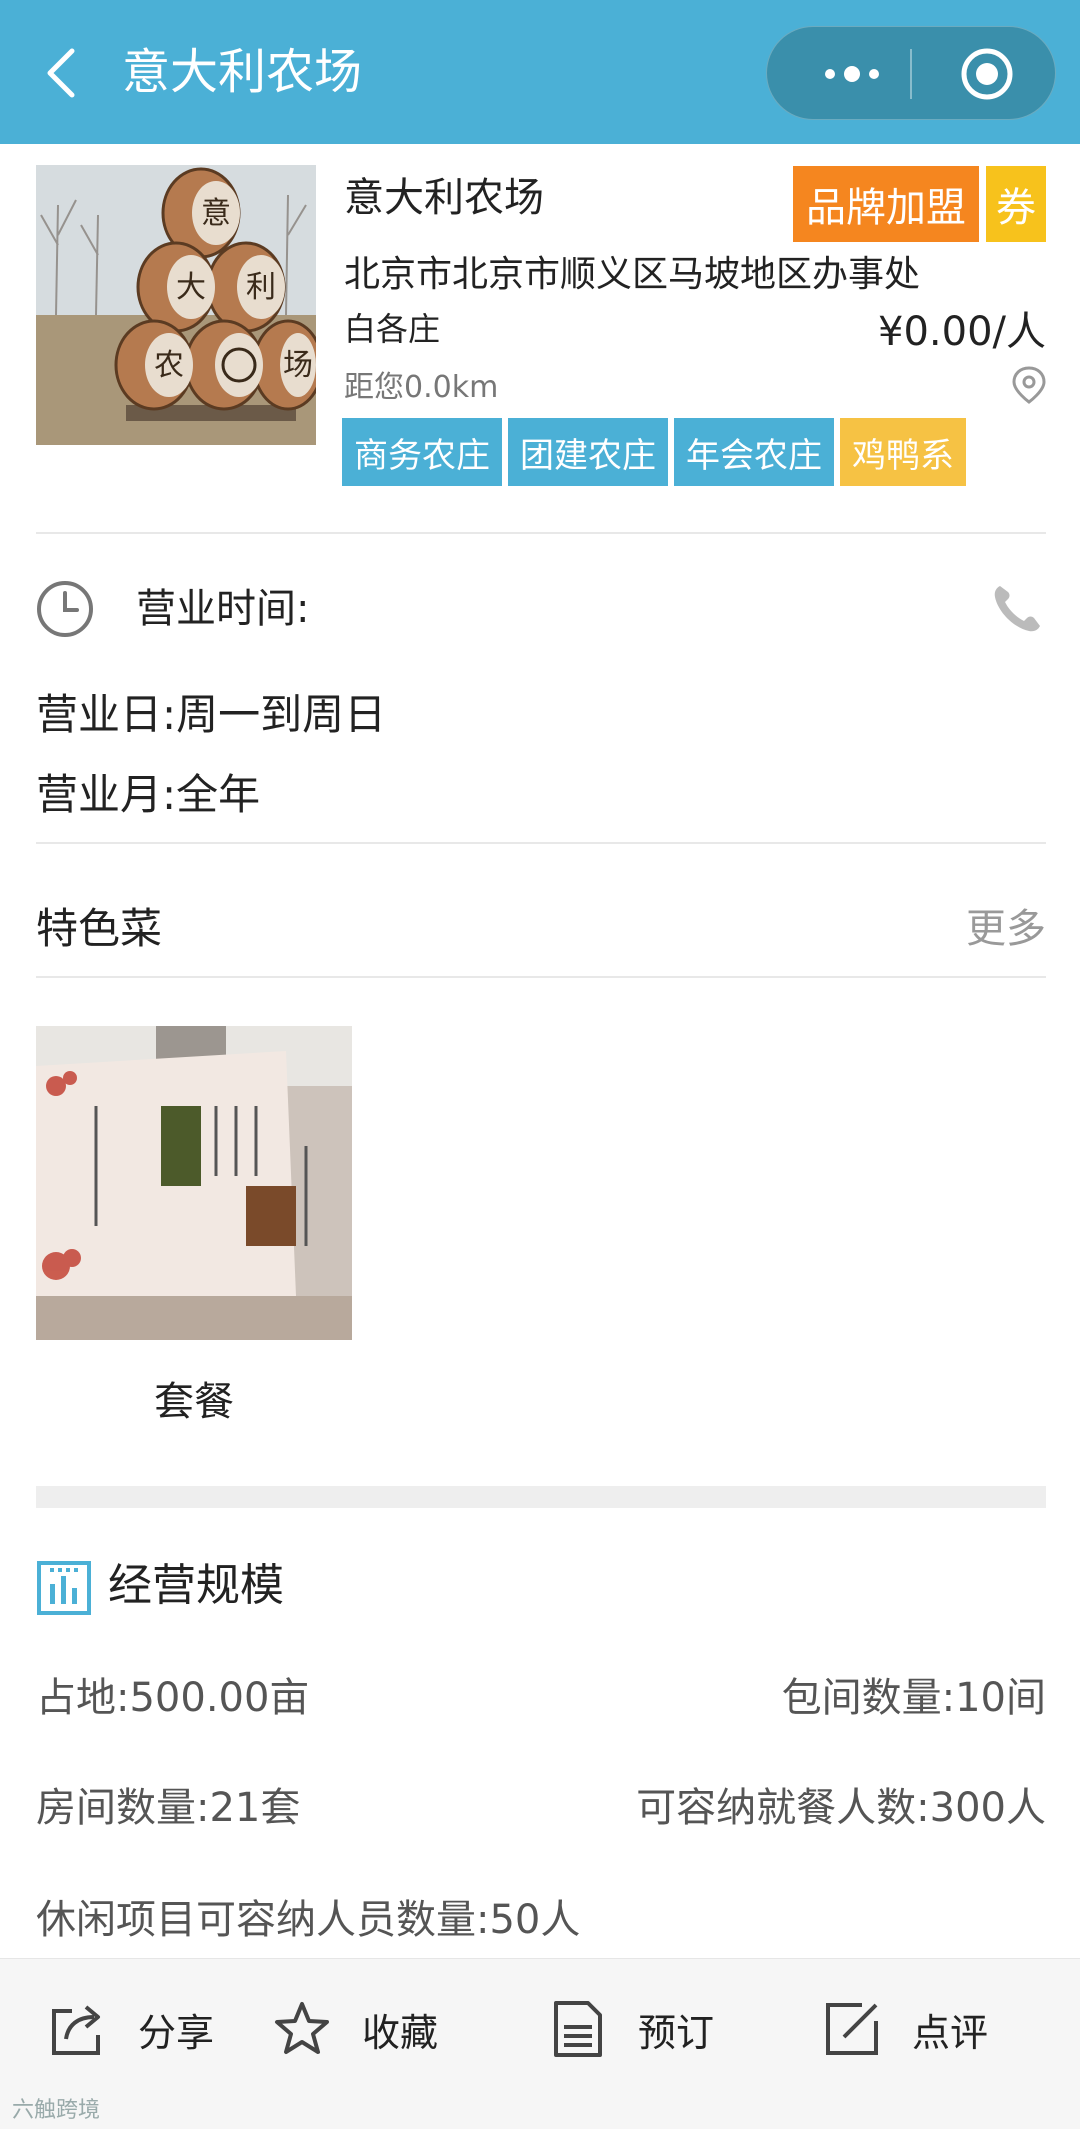  What do you see at coordinates (1006, 929) in the screenshot?
I see `more-link: 更多` at bounding box center [1006, 929].